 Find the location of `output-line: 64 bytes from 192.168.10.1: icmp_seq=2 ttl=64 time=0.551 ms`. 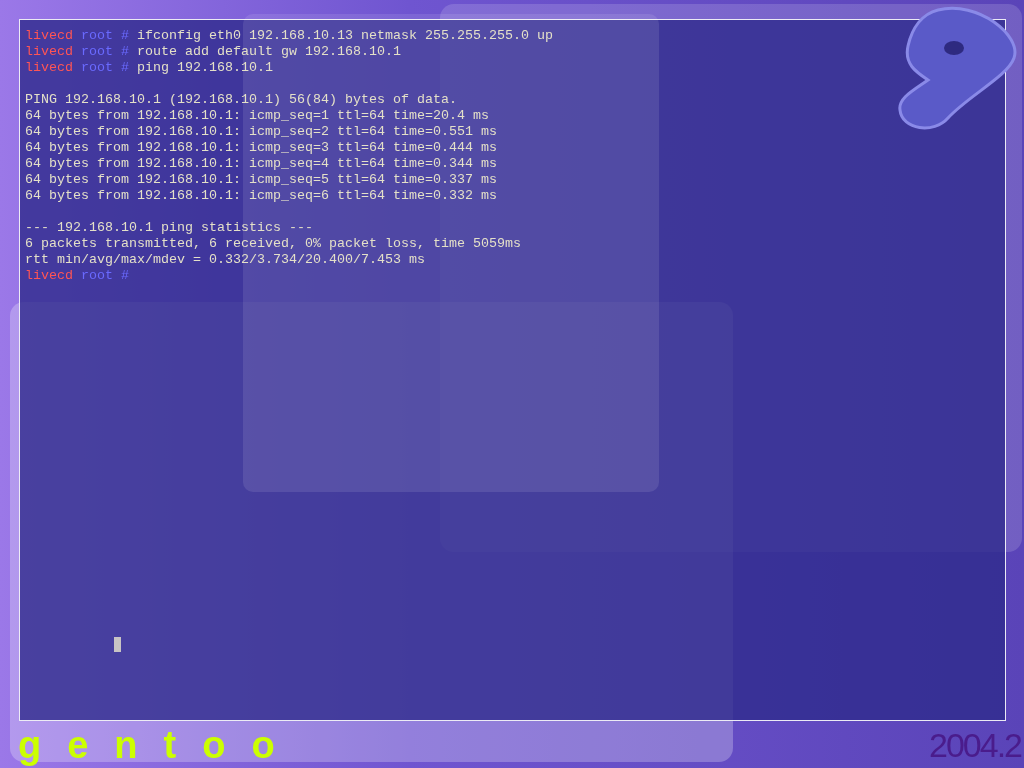

output-line: 64 bytes from 192.168.10.1: icmp_seq=2 ttl=64 time=0.551 ms is located at coordinates (261, 131).